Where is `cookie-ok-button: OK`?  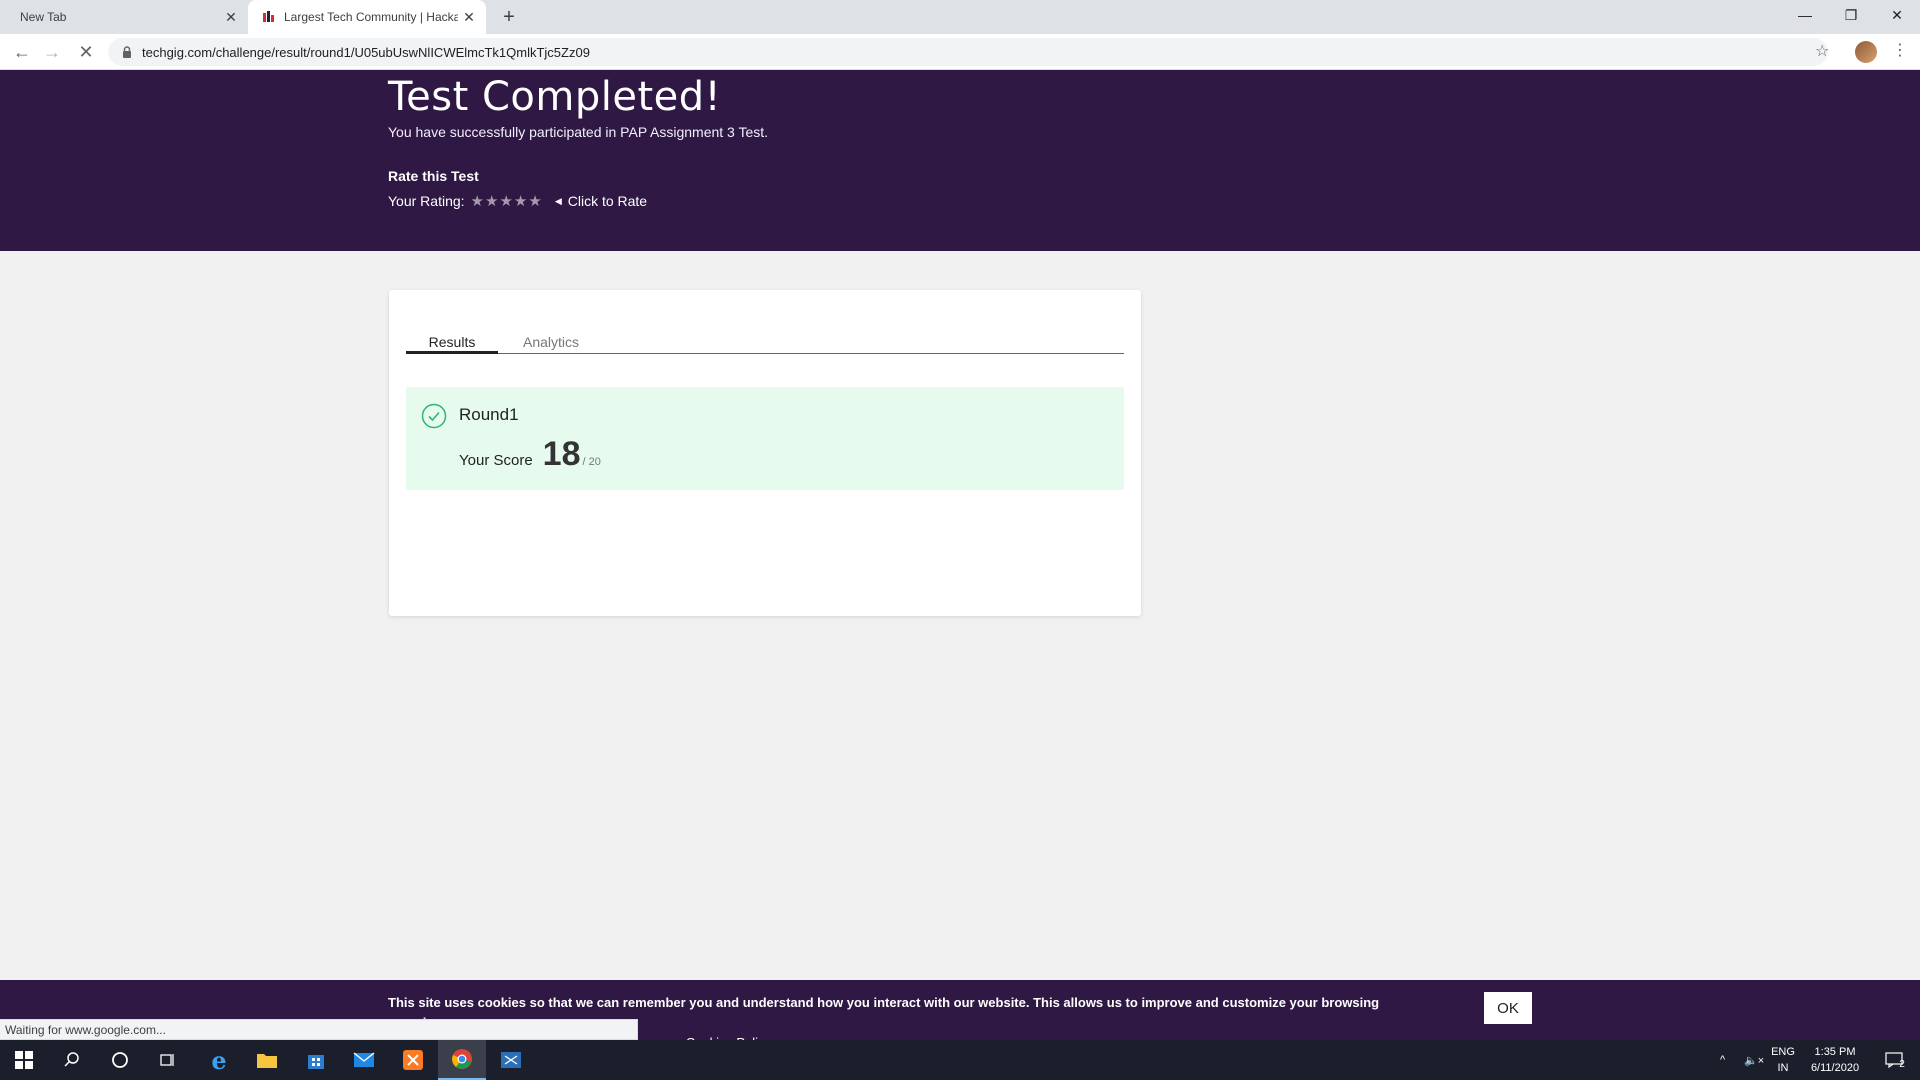
cookie-ok-button: OK is located at coordinates (1508, 1008).